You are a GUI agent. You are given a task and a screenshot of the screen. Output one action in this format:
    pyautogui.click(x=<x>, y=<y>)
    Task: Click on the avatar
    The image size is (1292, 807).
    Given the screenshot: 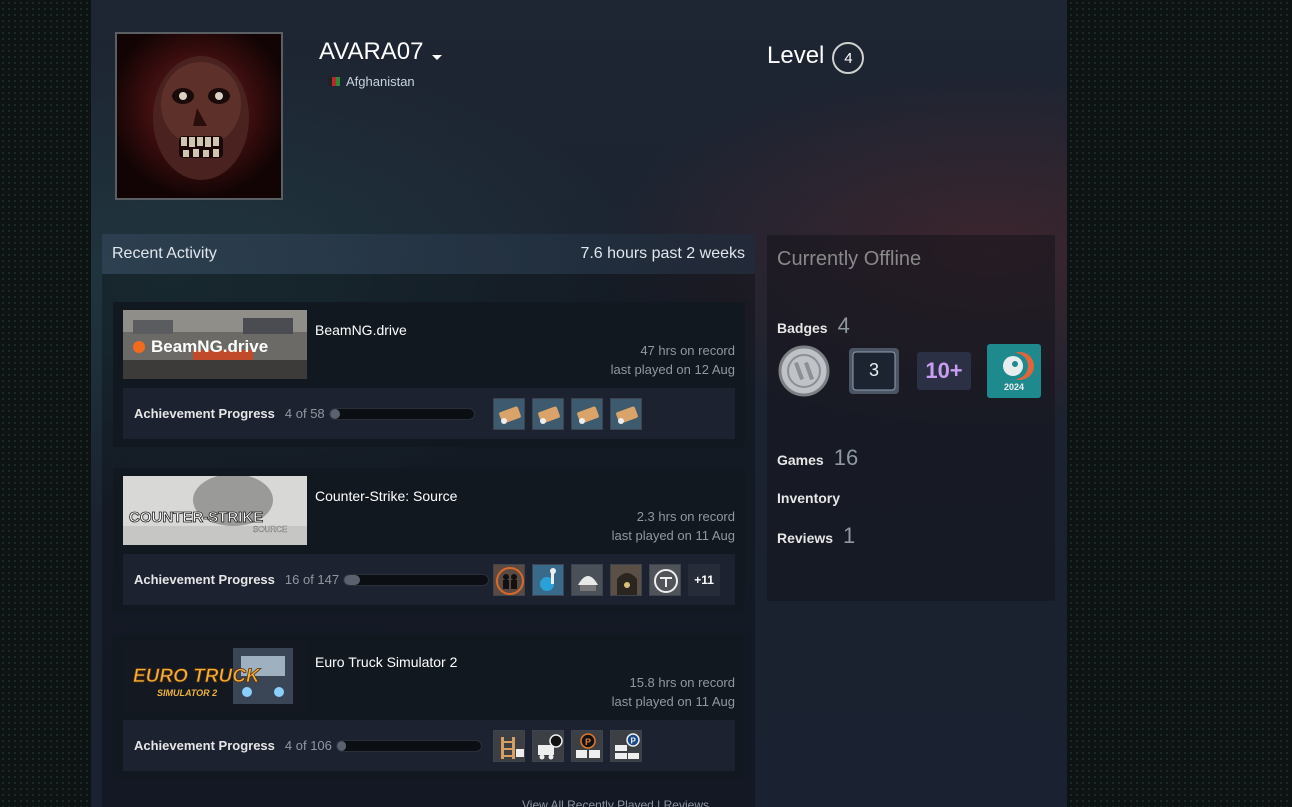 What is the action you would take?
    pyautogui.click(x=199, y=116)
    